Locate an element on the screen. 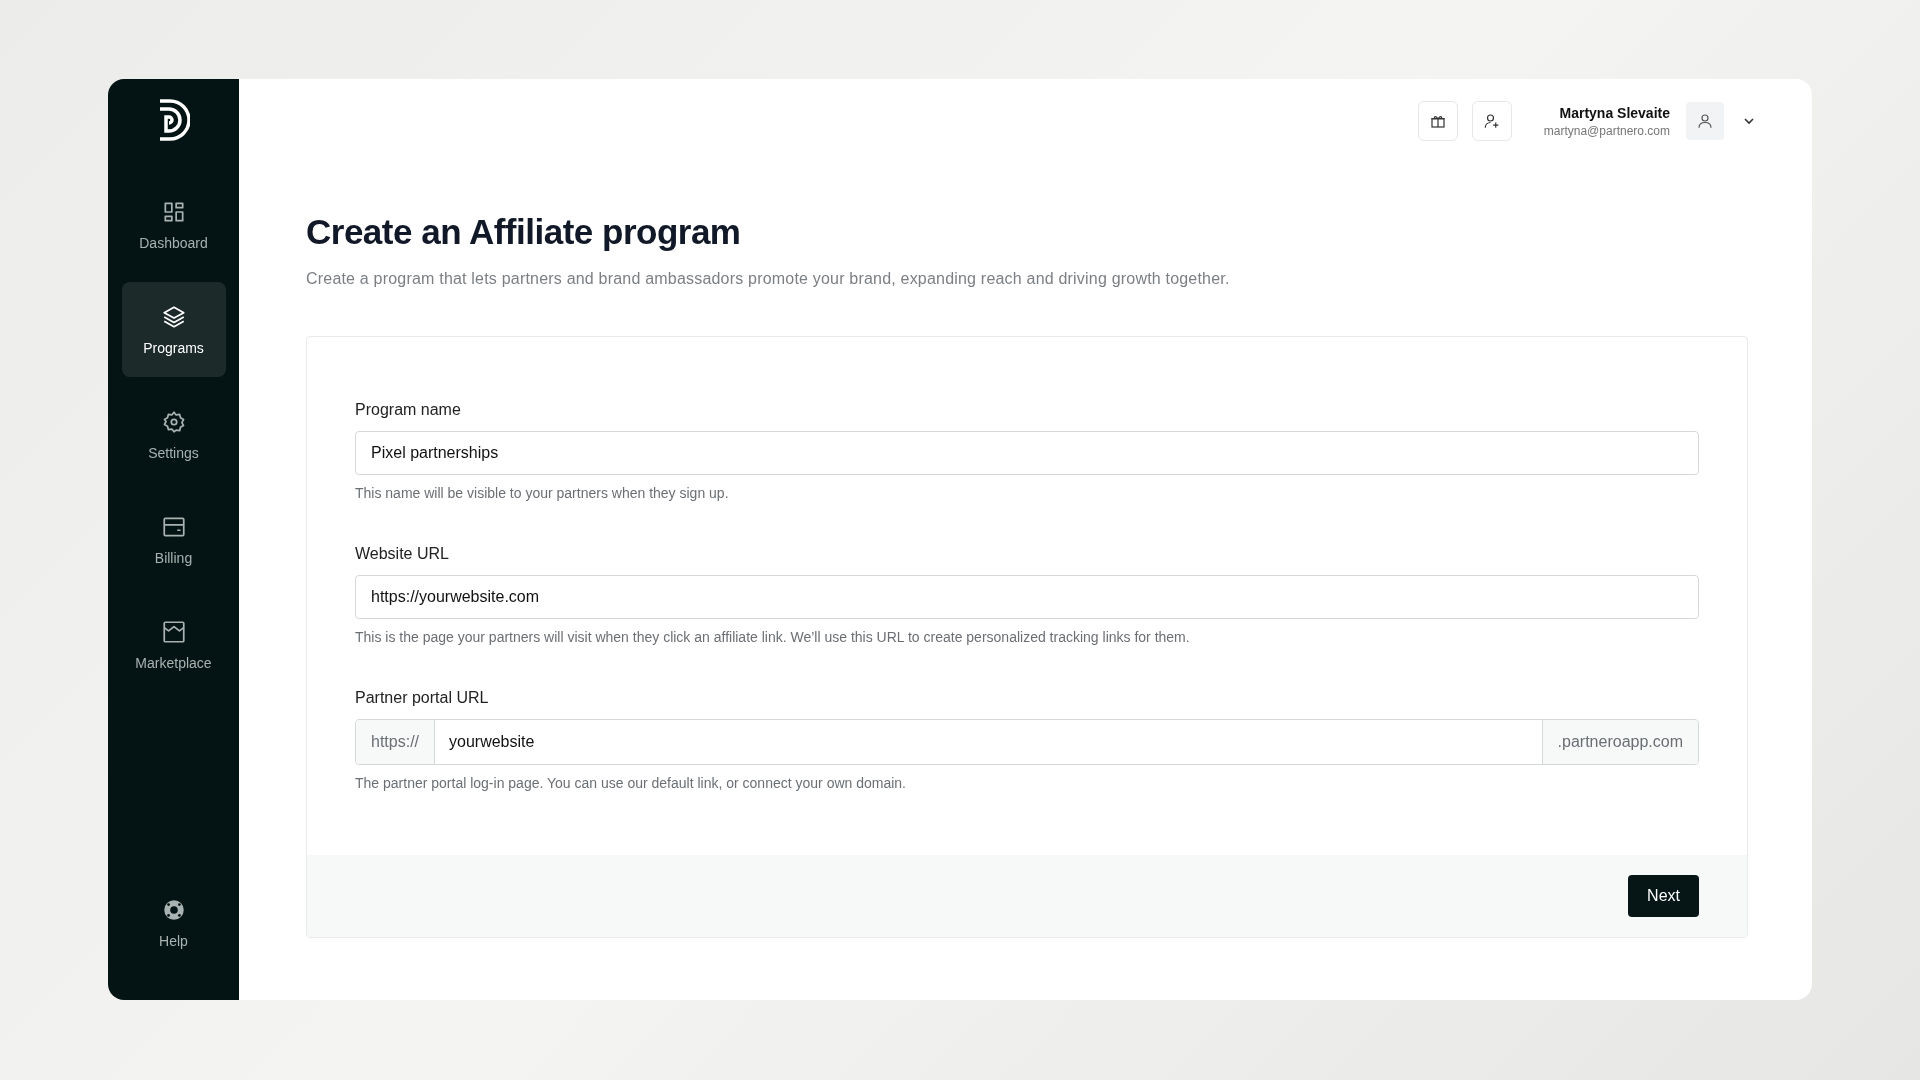 The height and width of the screenshot is (1080, 1920). input-field: https:// yourwebsite .partneroapp.com is located at coordinates (1027, 742).